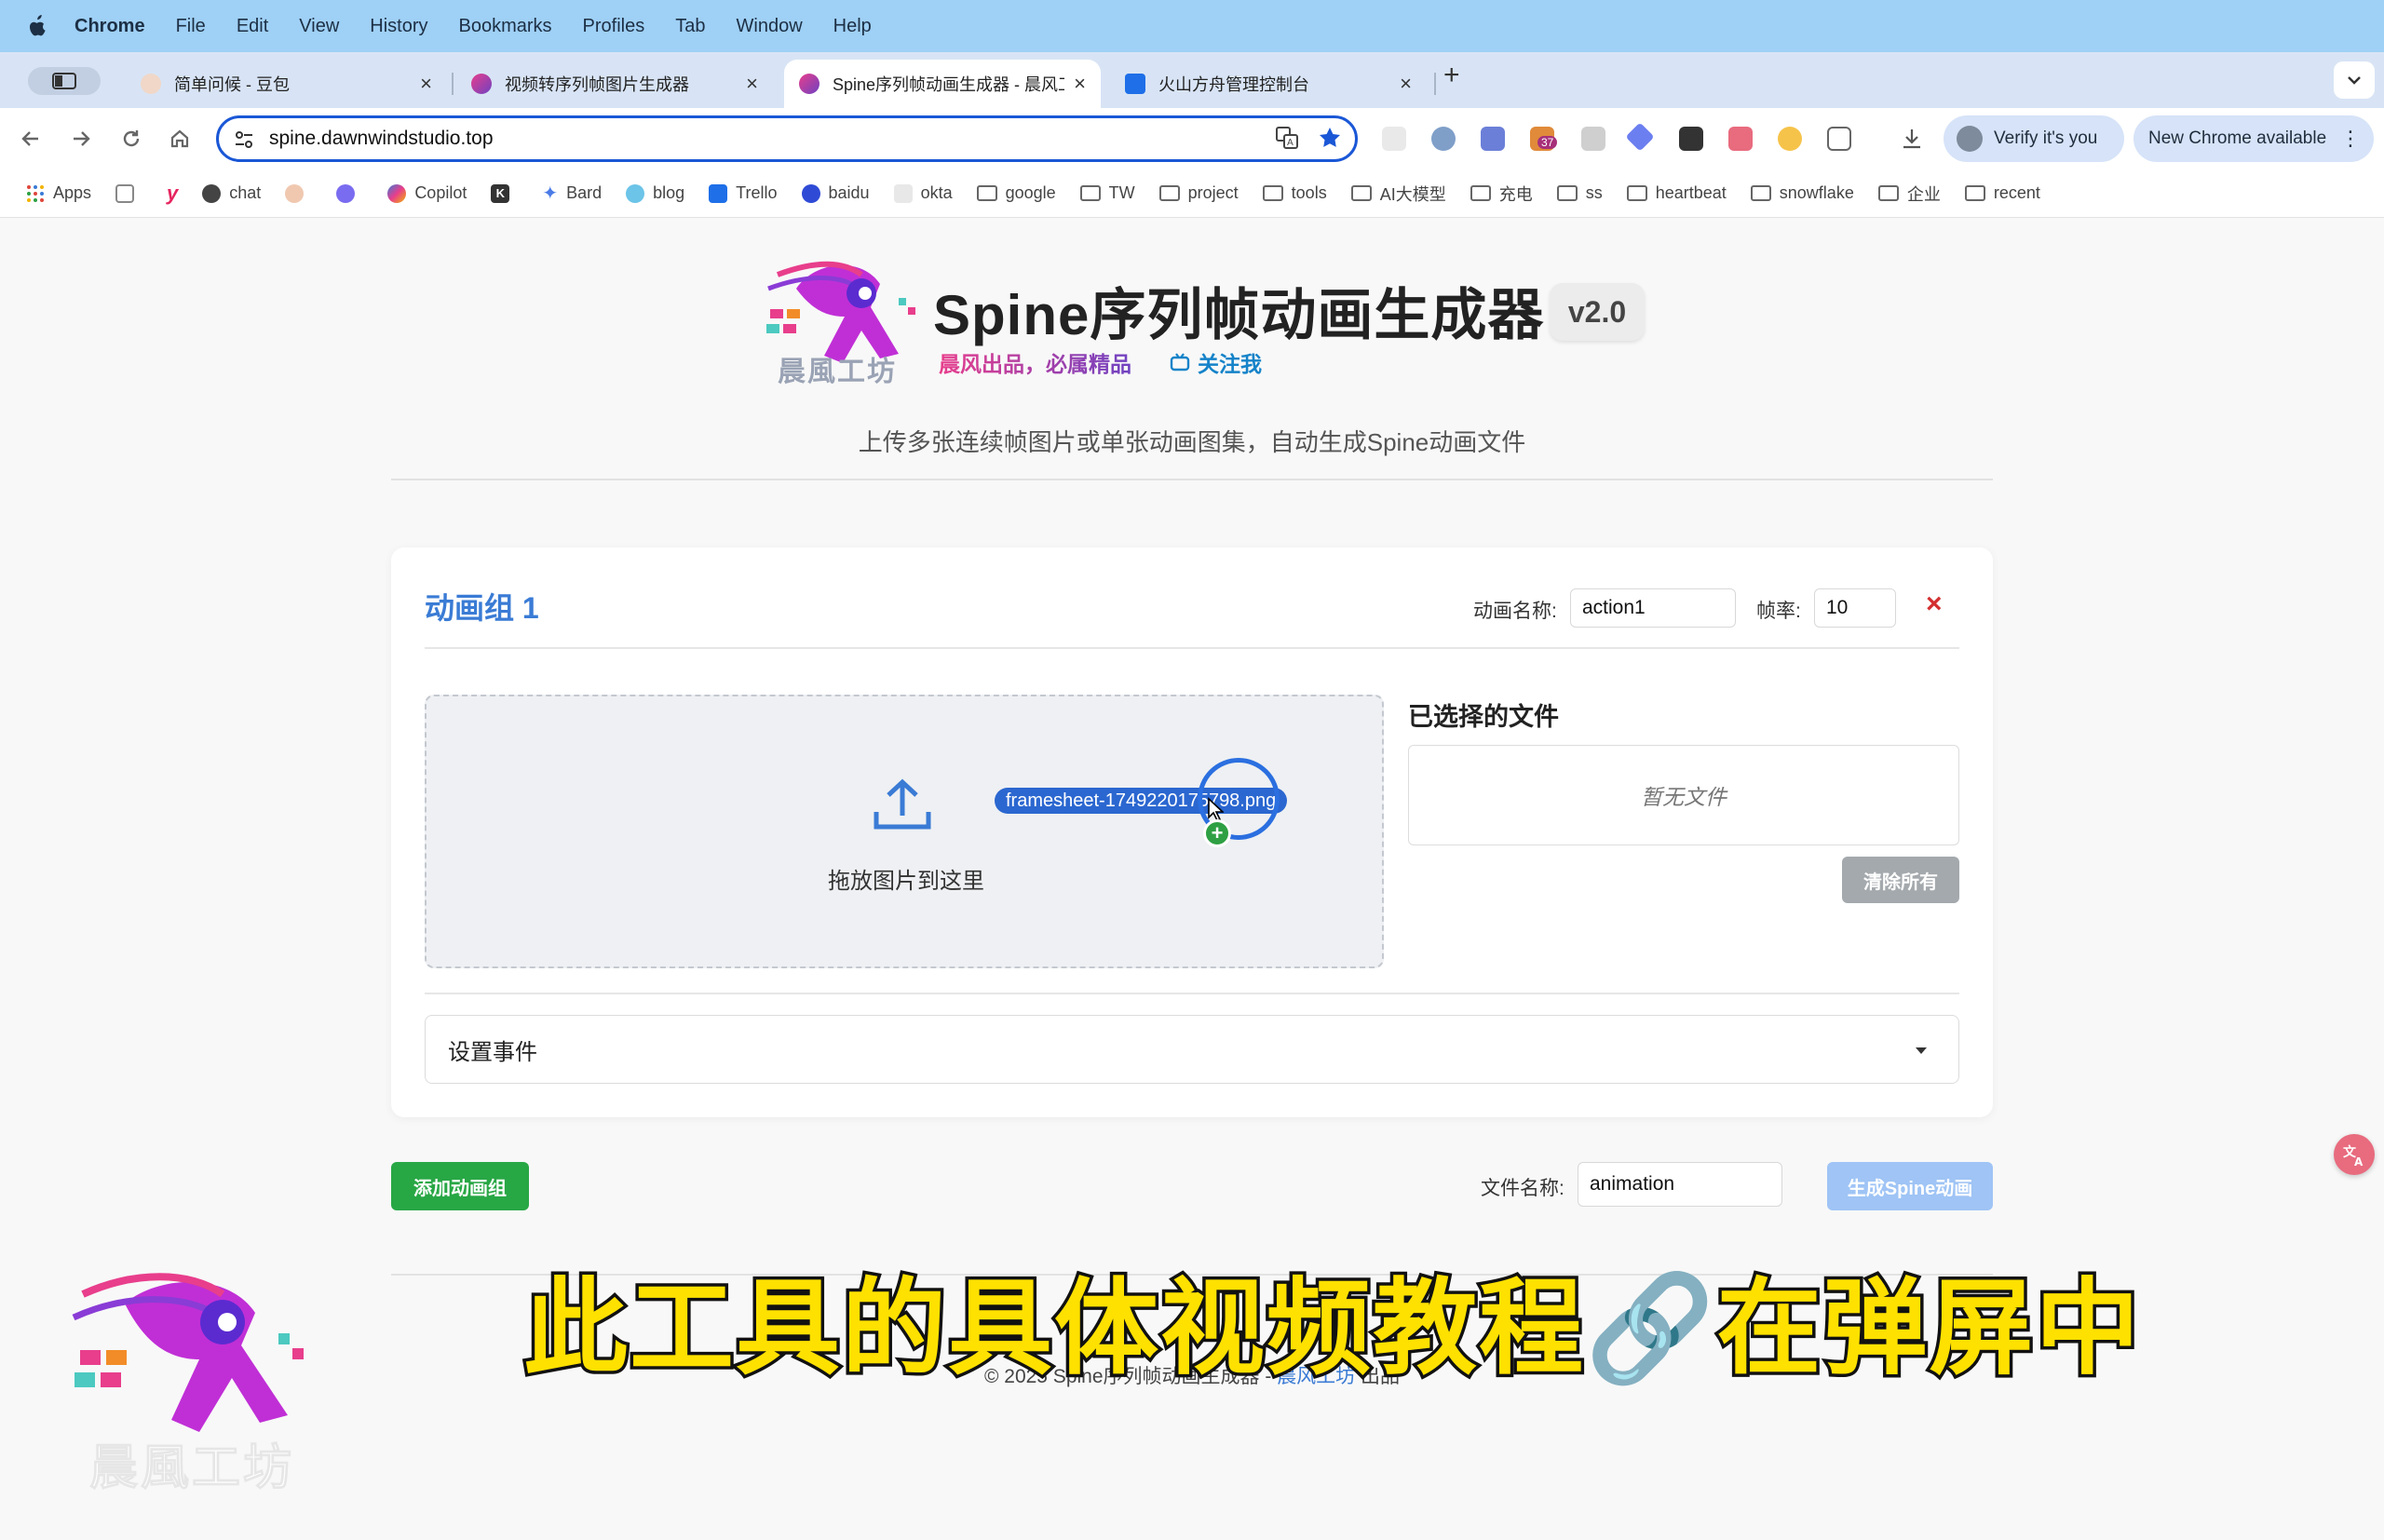 This screenshot has width=2384, height=1540. What do you see at coordinates (505, 27) in the screenshot?
I see `menu-bookmarks: Bookmarks` at bounding box center [505, 27].